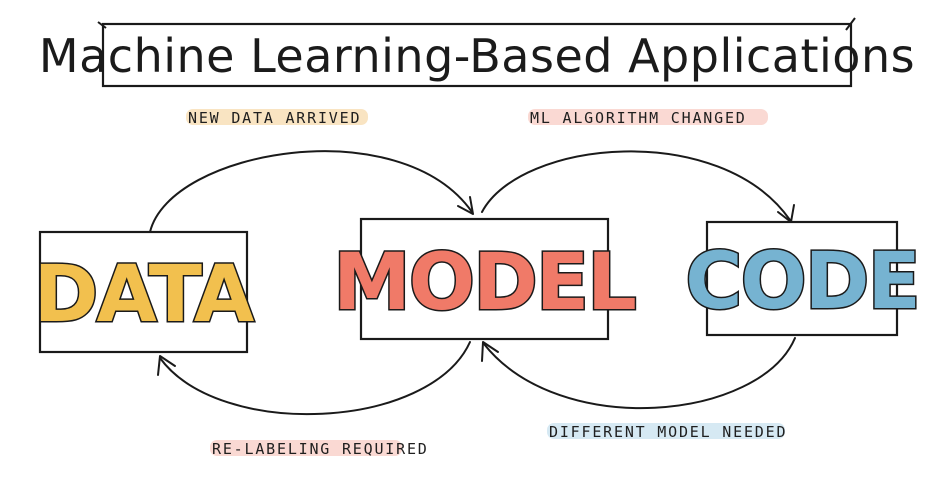  I want to click on edge-label-different-model: DIFFERENT MODEL NEEDED, so click(668, 432).